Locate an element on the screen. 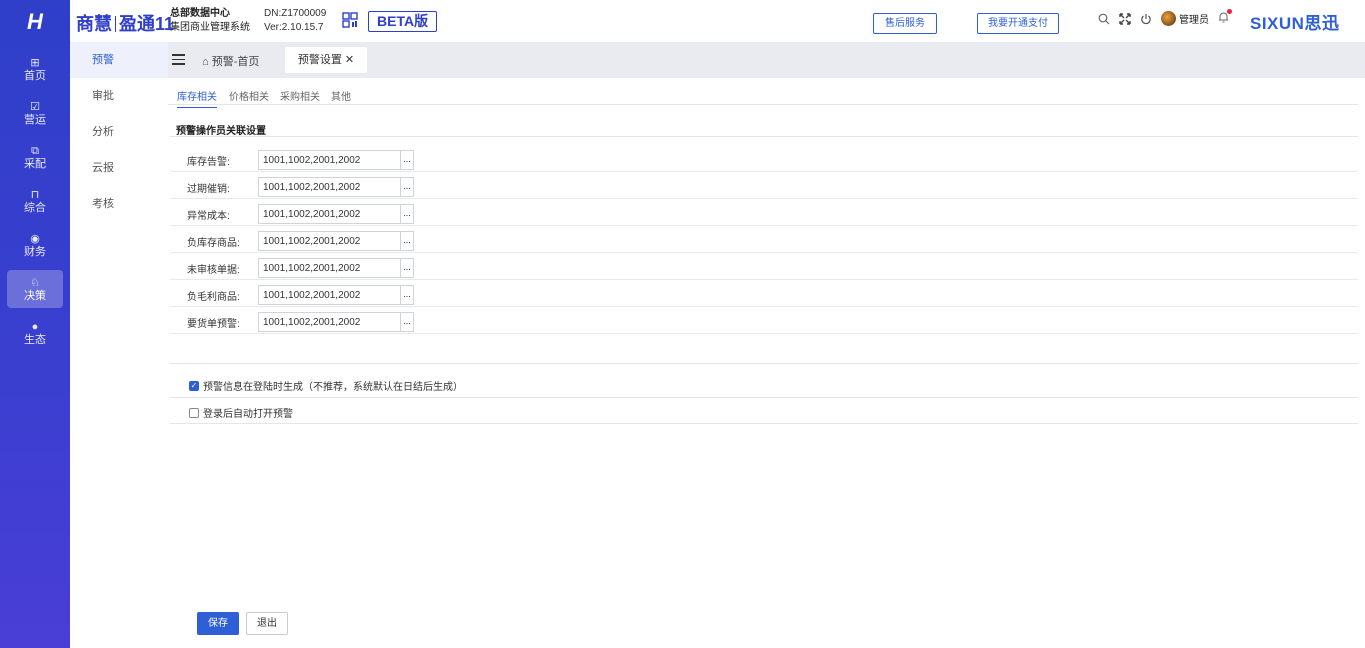  left-nav-rail: H ⊞ 首页 ☑ 营运 ⧉ 采配 ⊓ 综合 ◉ 财务 ♘ 决策 ● 生态 is located at coordinates (35, 324).